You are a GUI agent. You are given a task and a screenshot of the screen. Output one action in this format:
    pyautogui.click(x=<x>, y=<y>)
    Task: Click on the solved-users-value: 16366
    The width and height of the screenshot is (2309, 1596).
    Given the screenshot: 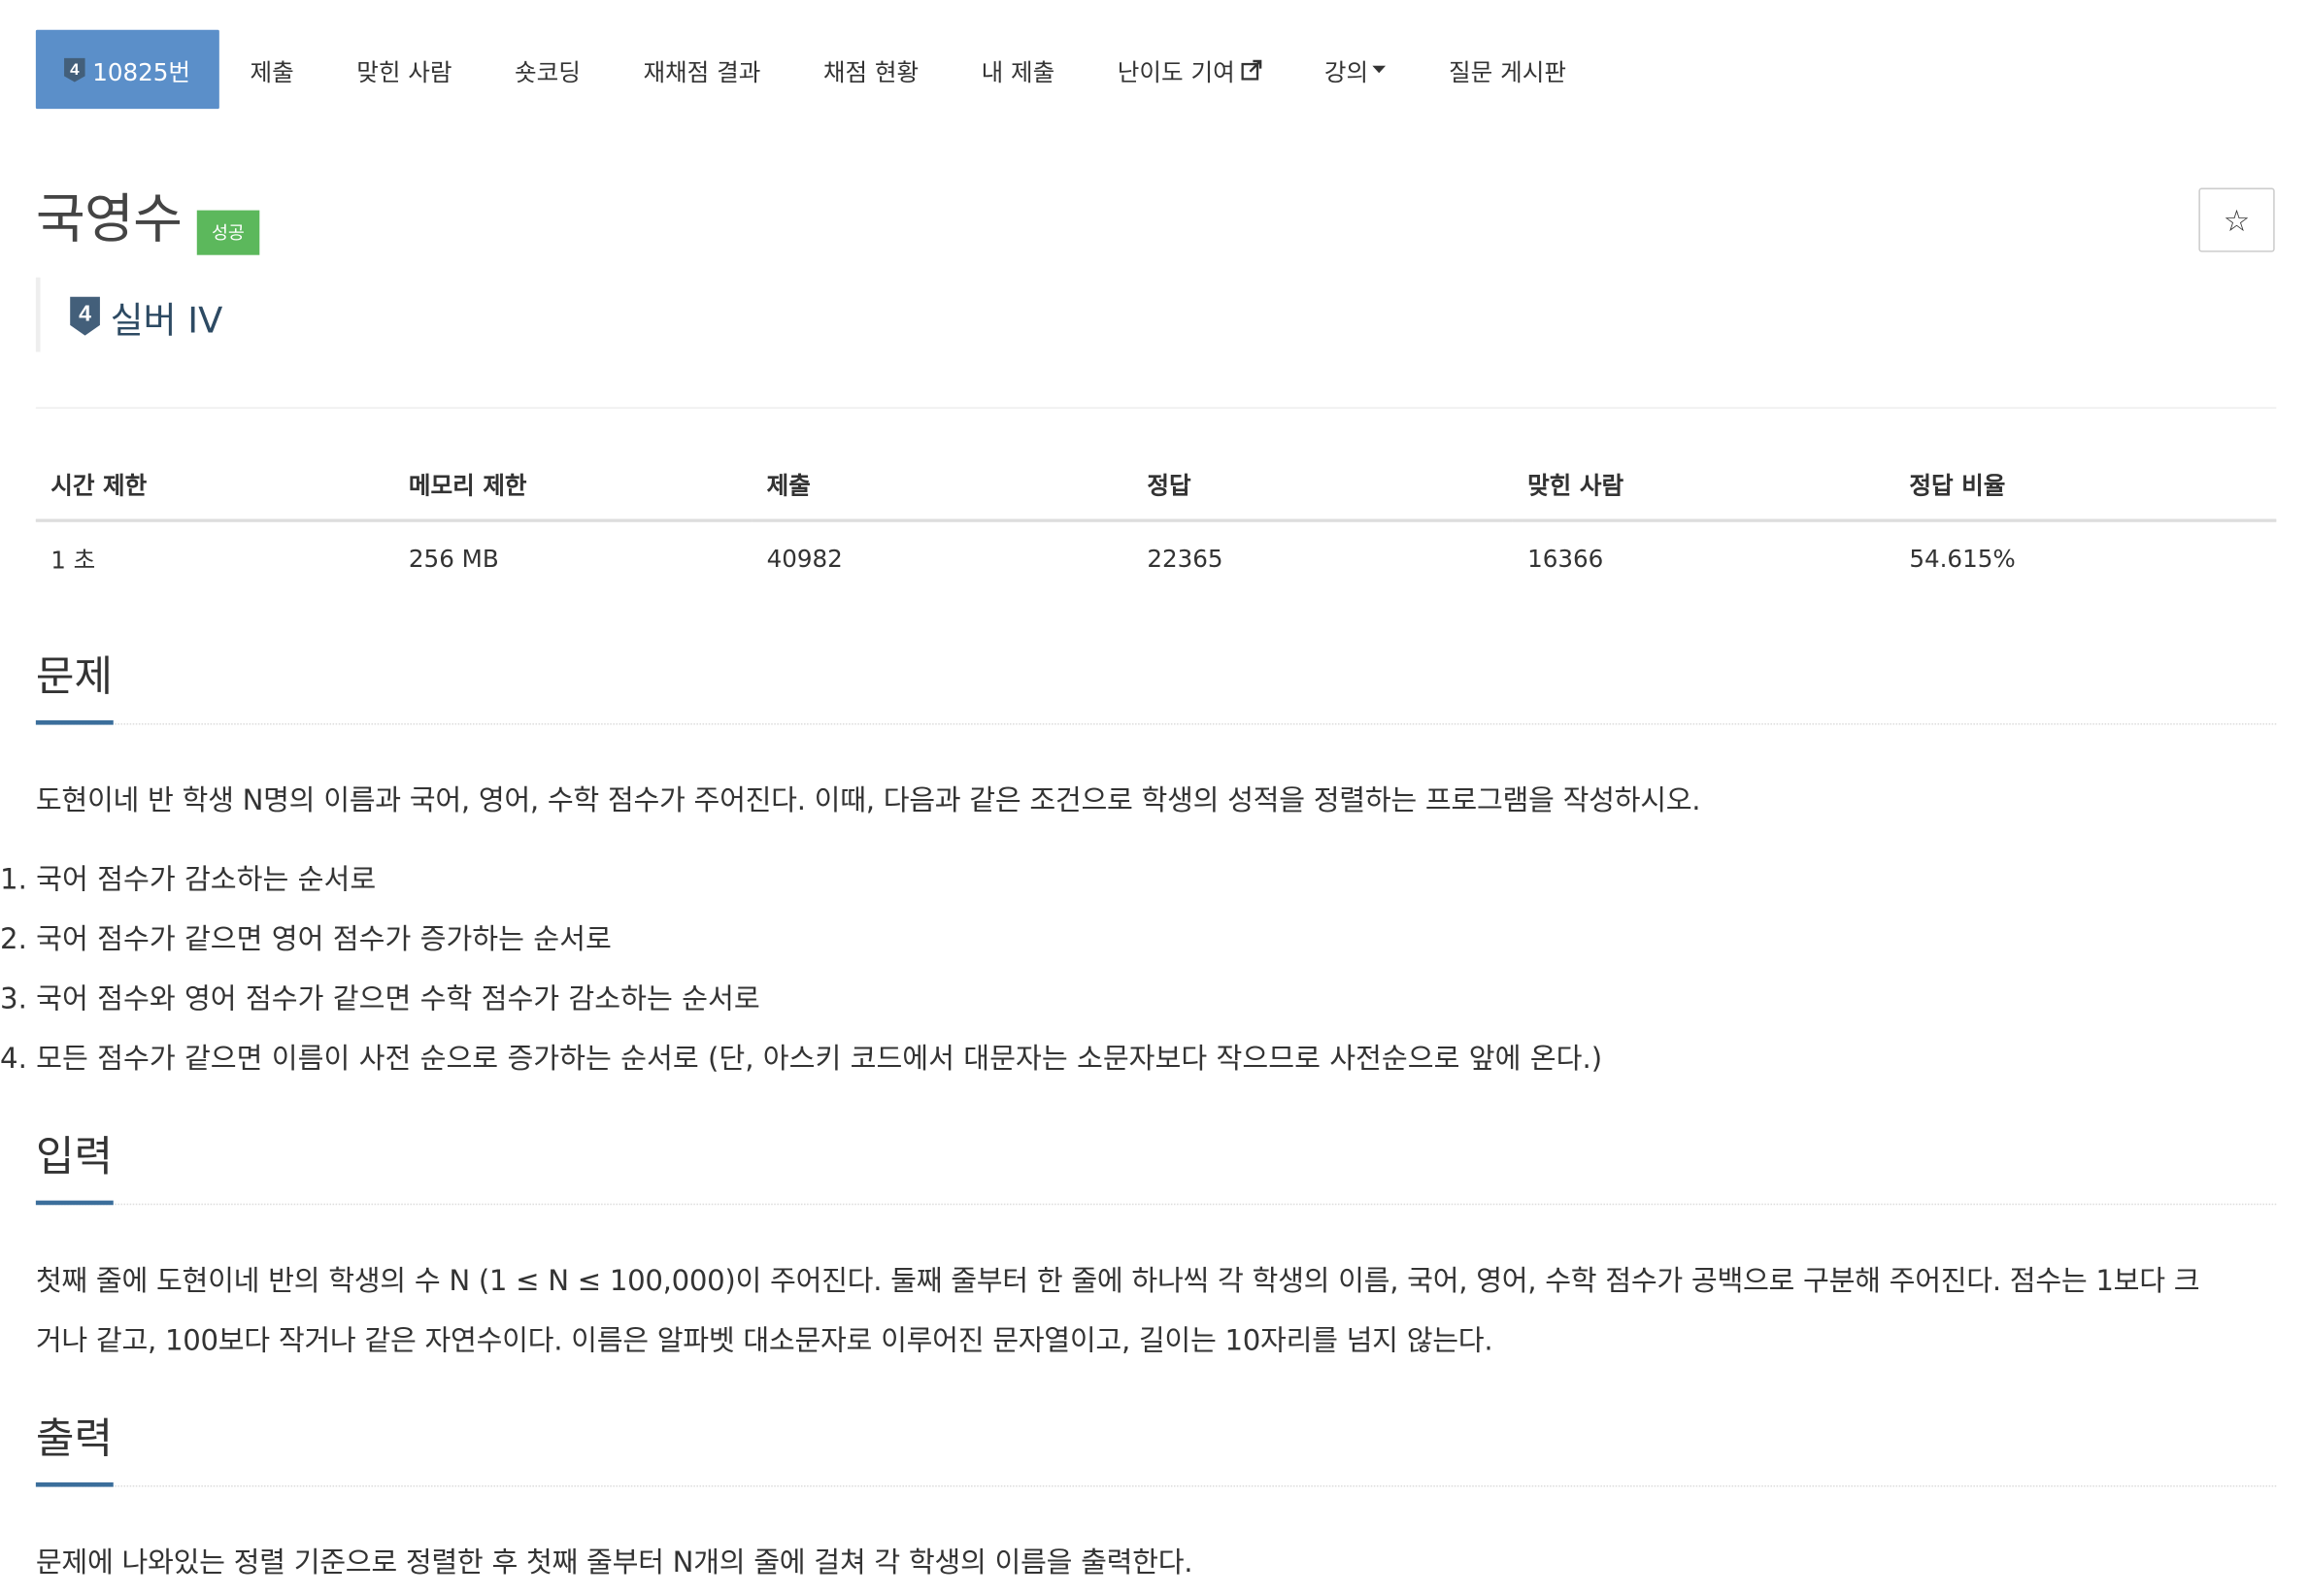 What is the action you would take?
    pyautogui.click(x=1565, y=558)
    